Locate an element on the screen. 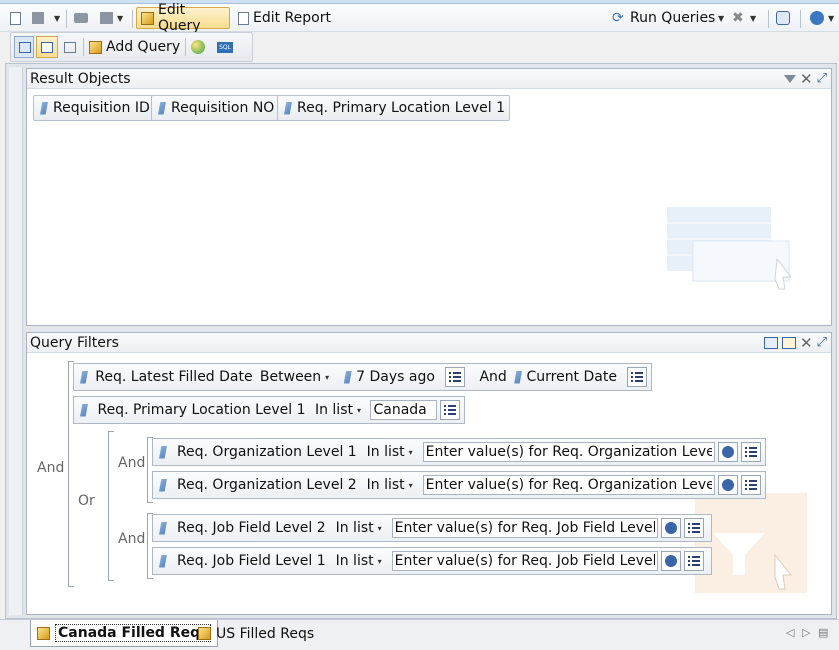 Image resolution: width=839 pixels, height=650 pixels. query-panel-button is located at coordinates (47, 47).